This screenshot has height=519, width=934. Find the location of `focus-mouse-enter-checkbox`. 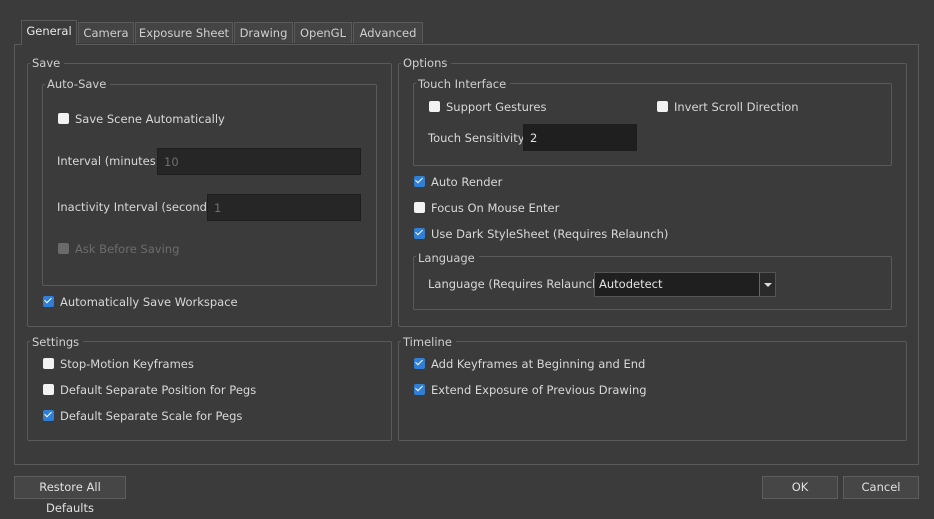

focus-mouse-enter-checkbox is located at coordinates (419, 207).